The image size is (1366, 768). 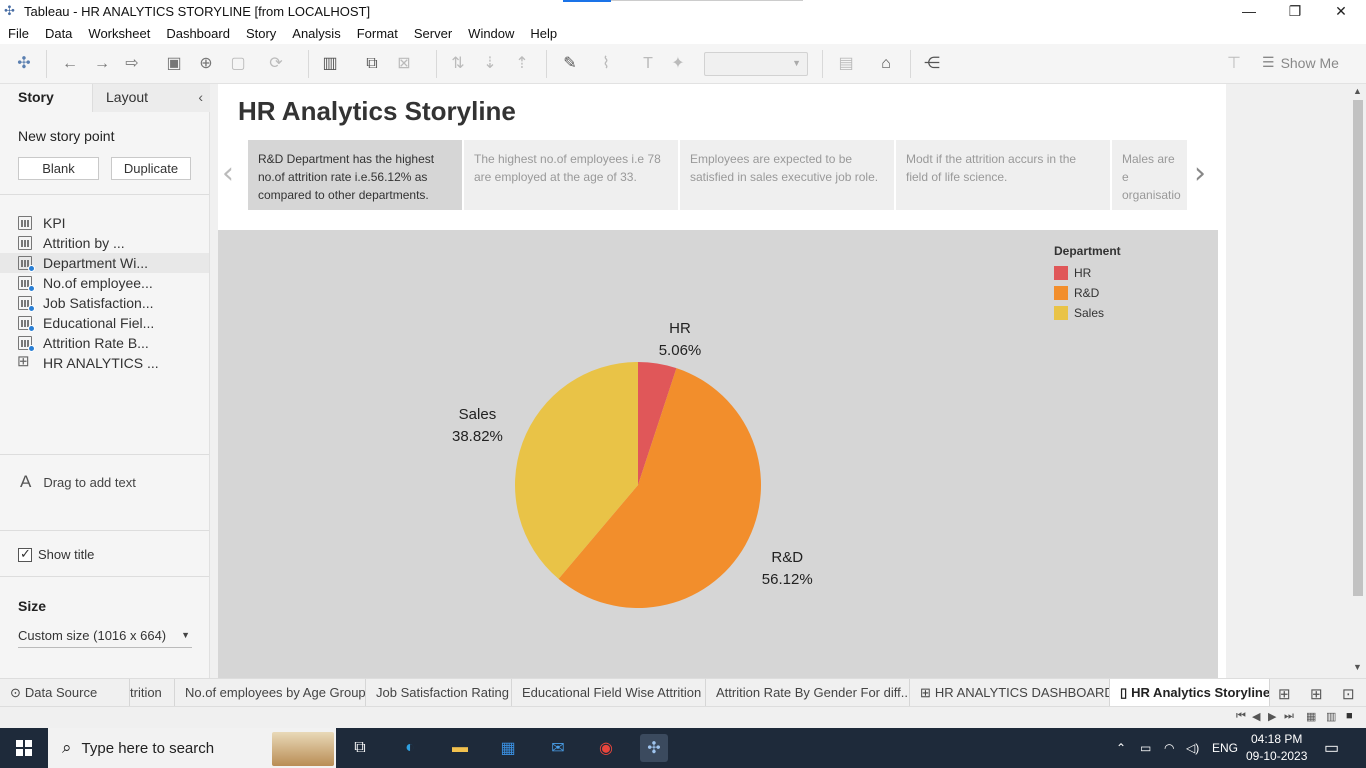 I want to click on sheet-tab: ▯ HR Analytics Storyline, so click(x=1190, y=693).